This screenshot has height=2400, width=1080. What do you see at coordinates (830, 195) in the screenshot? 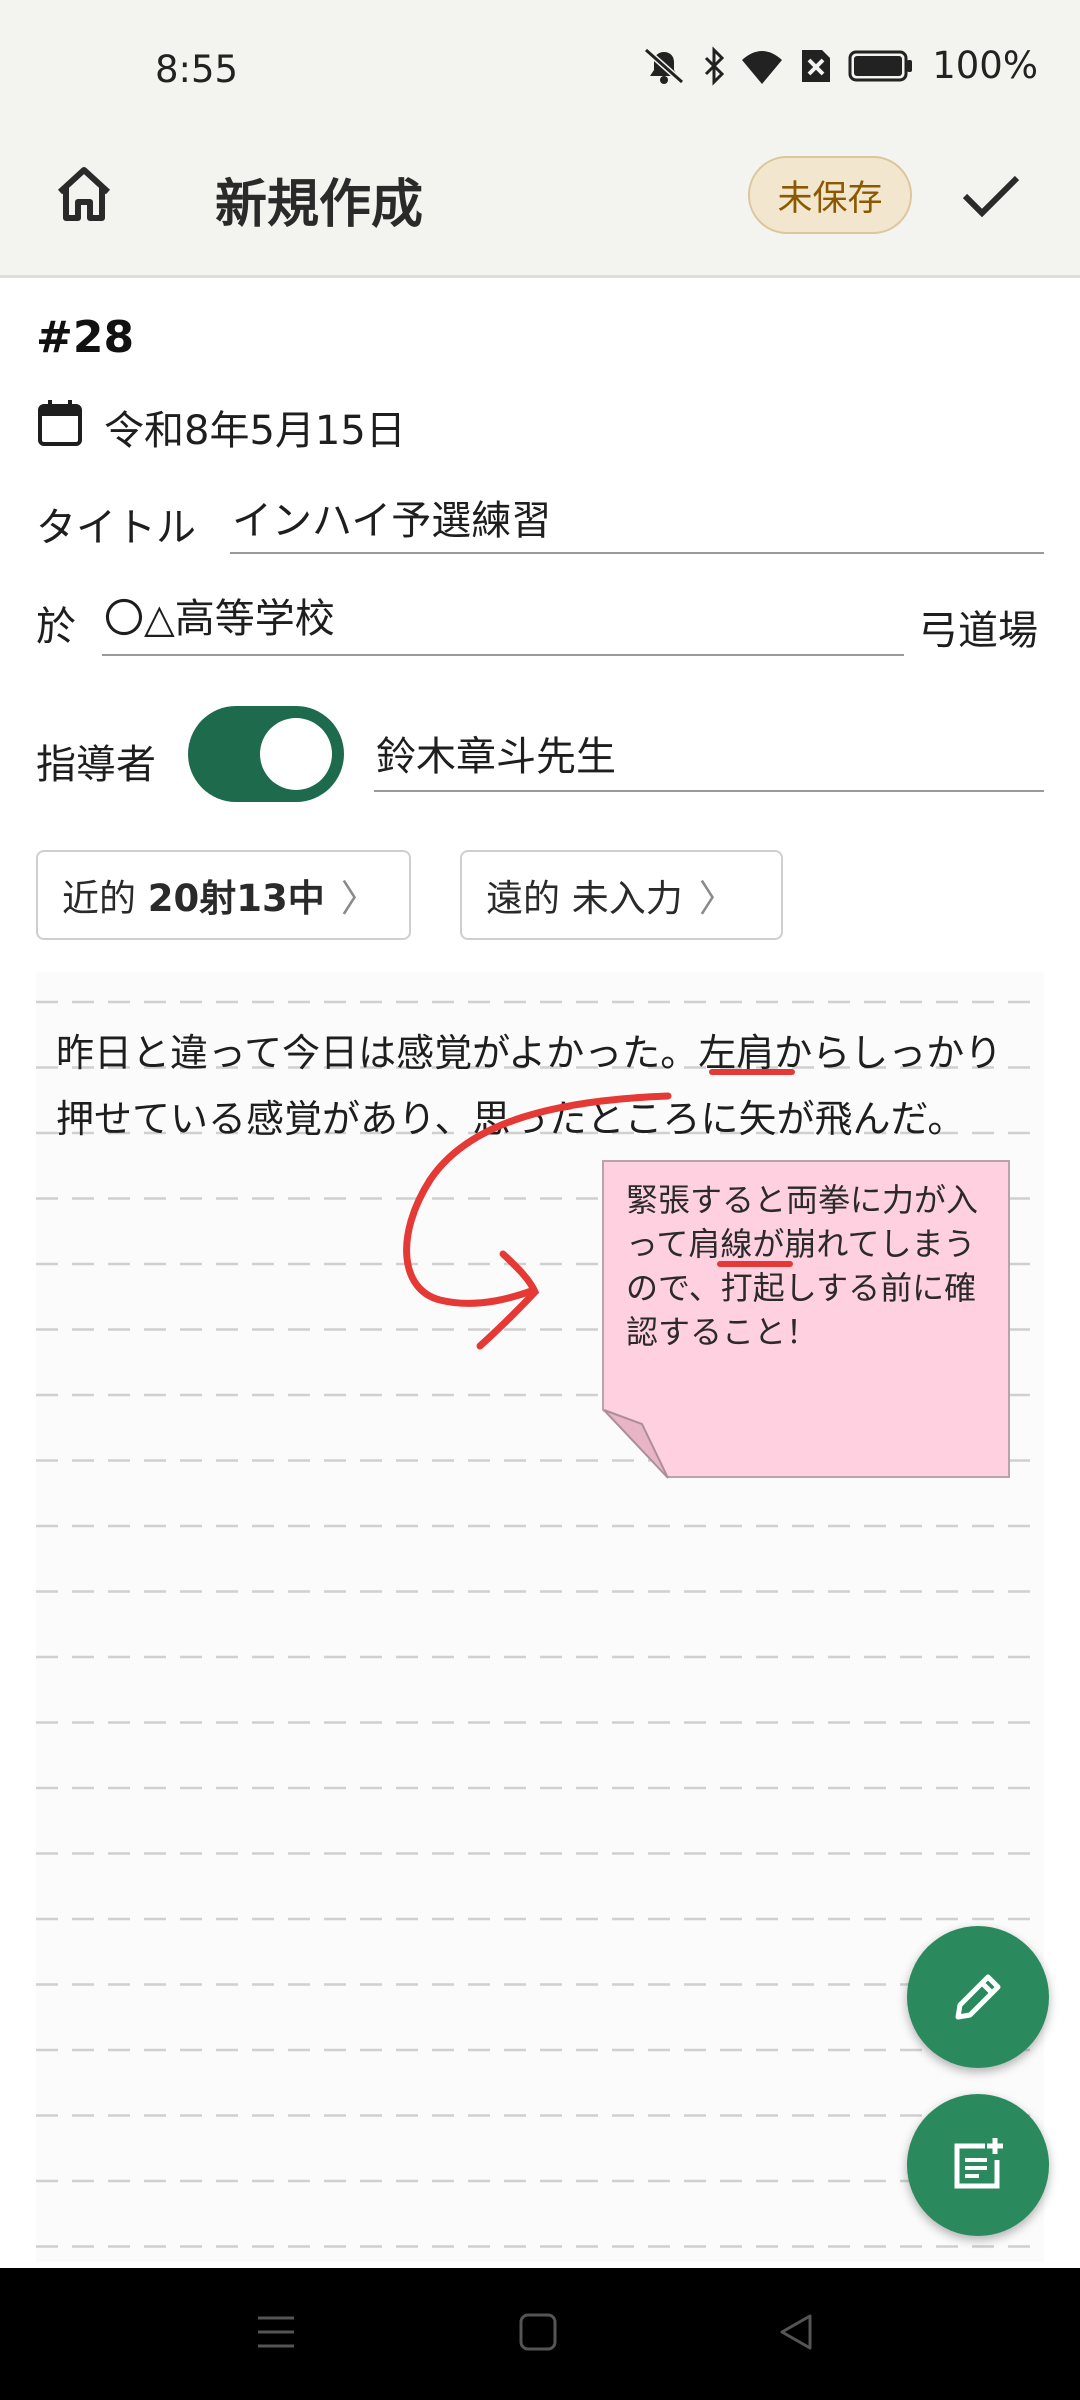
I see `unsaved-badge: 未保存` at bounding box center [830, 195].